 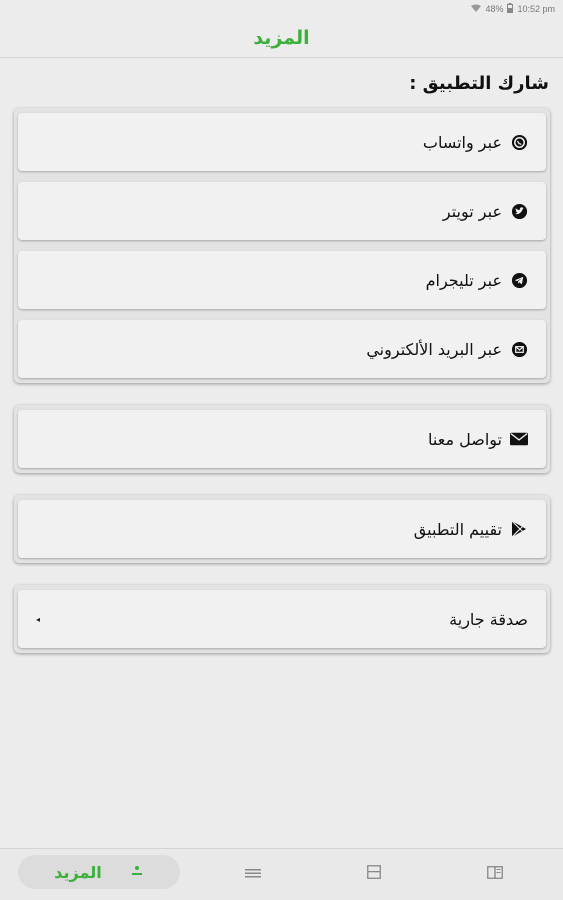 What do you see at coordinates (488, 619) in the screenshot?
I see `charity-label: صدقة جارية` at bounding box center [488, 619].